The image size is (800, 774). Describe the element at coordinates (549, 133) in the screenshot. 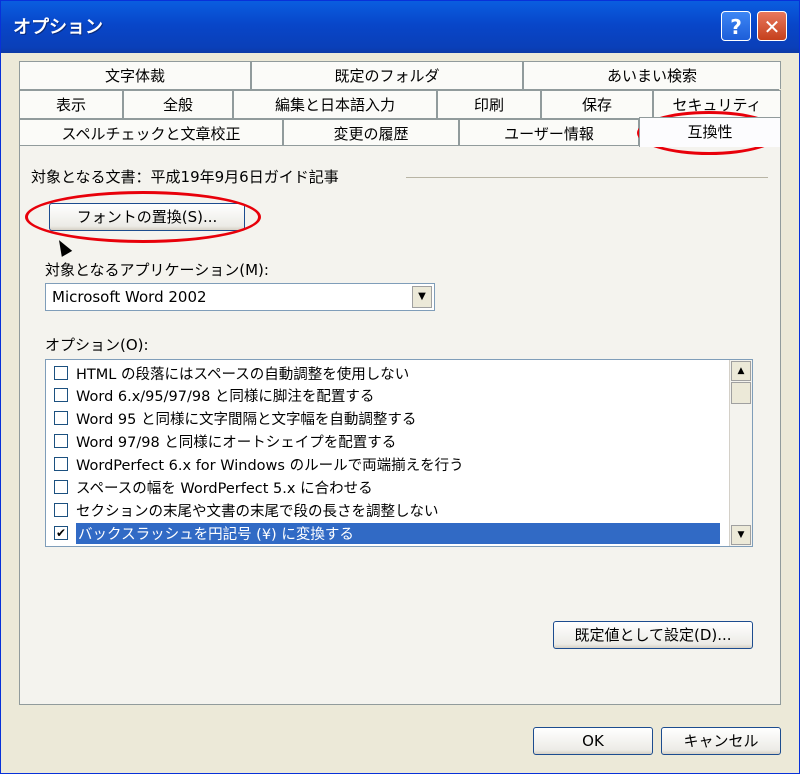

I see `tab-user-info: ユーザー情報` at that location.